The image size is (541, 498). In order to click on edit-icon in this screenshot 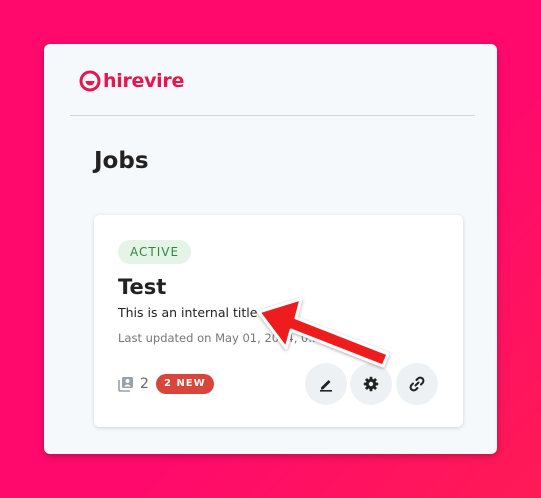, I will do `click(326, 386)`.